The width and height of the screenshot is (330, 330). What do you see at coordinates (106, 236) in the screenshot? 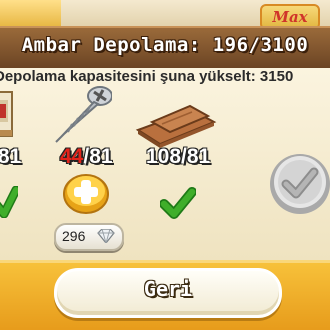
I see `diamond-icon` at bounding box center [106, 236].